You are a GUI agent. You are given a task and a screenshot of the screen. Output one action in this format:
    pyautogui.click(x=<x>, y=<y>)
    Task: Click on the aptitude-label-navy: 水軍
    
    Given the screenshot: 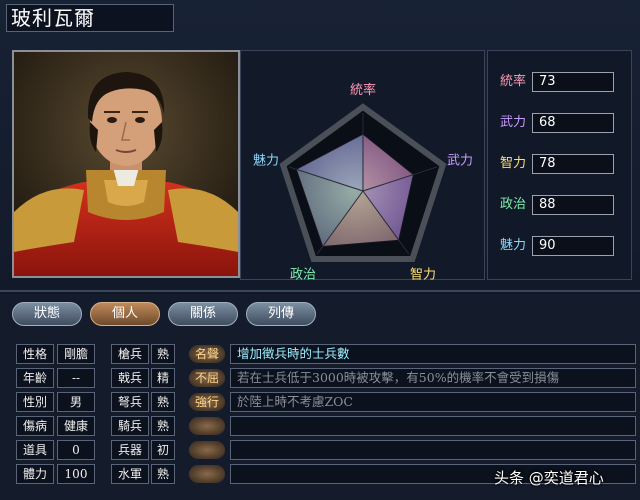 What is the action you would take?
    pyautogui.click(x=130, y=474)
    